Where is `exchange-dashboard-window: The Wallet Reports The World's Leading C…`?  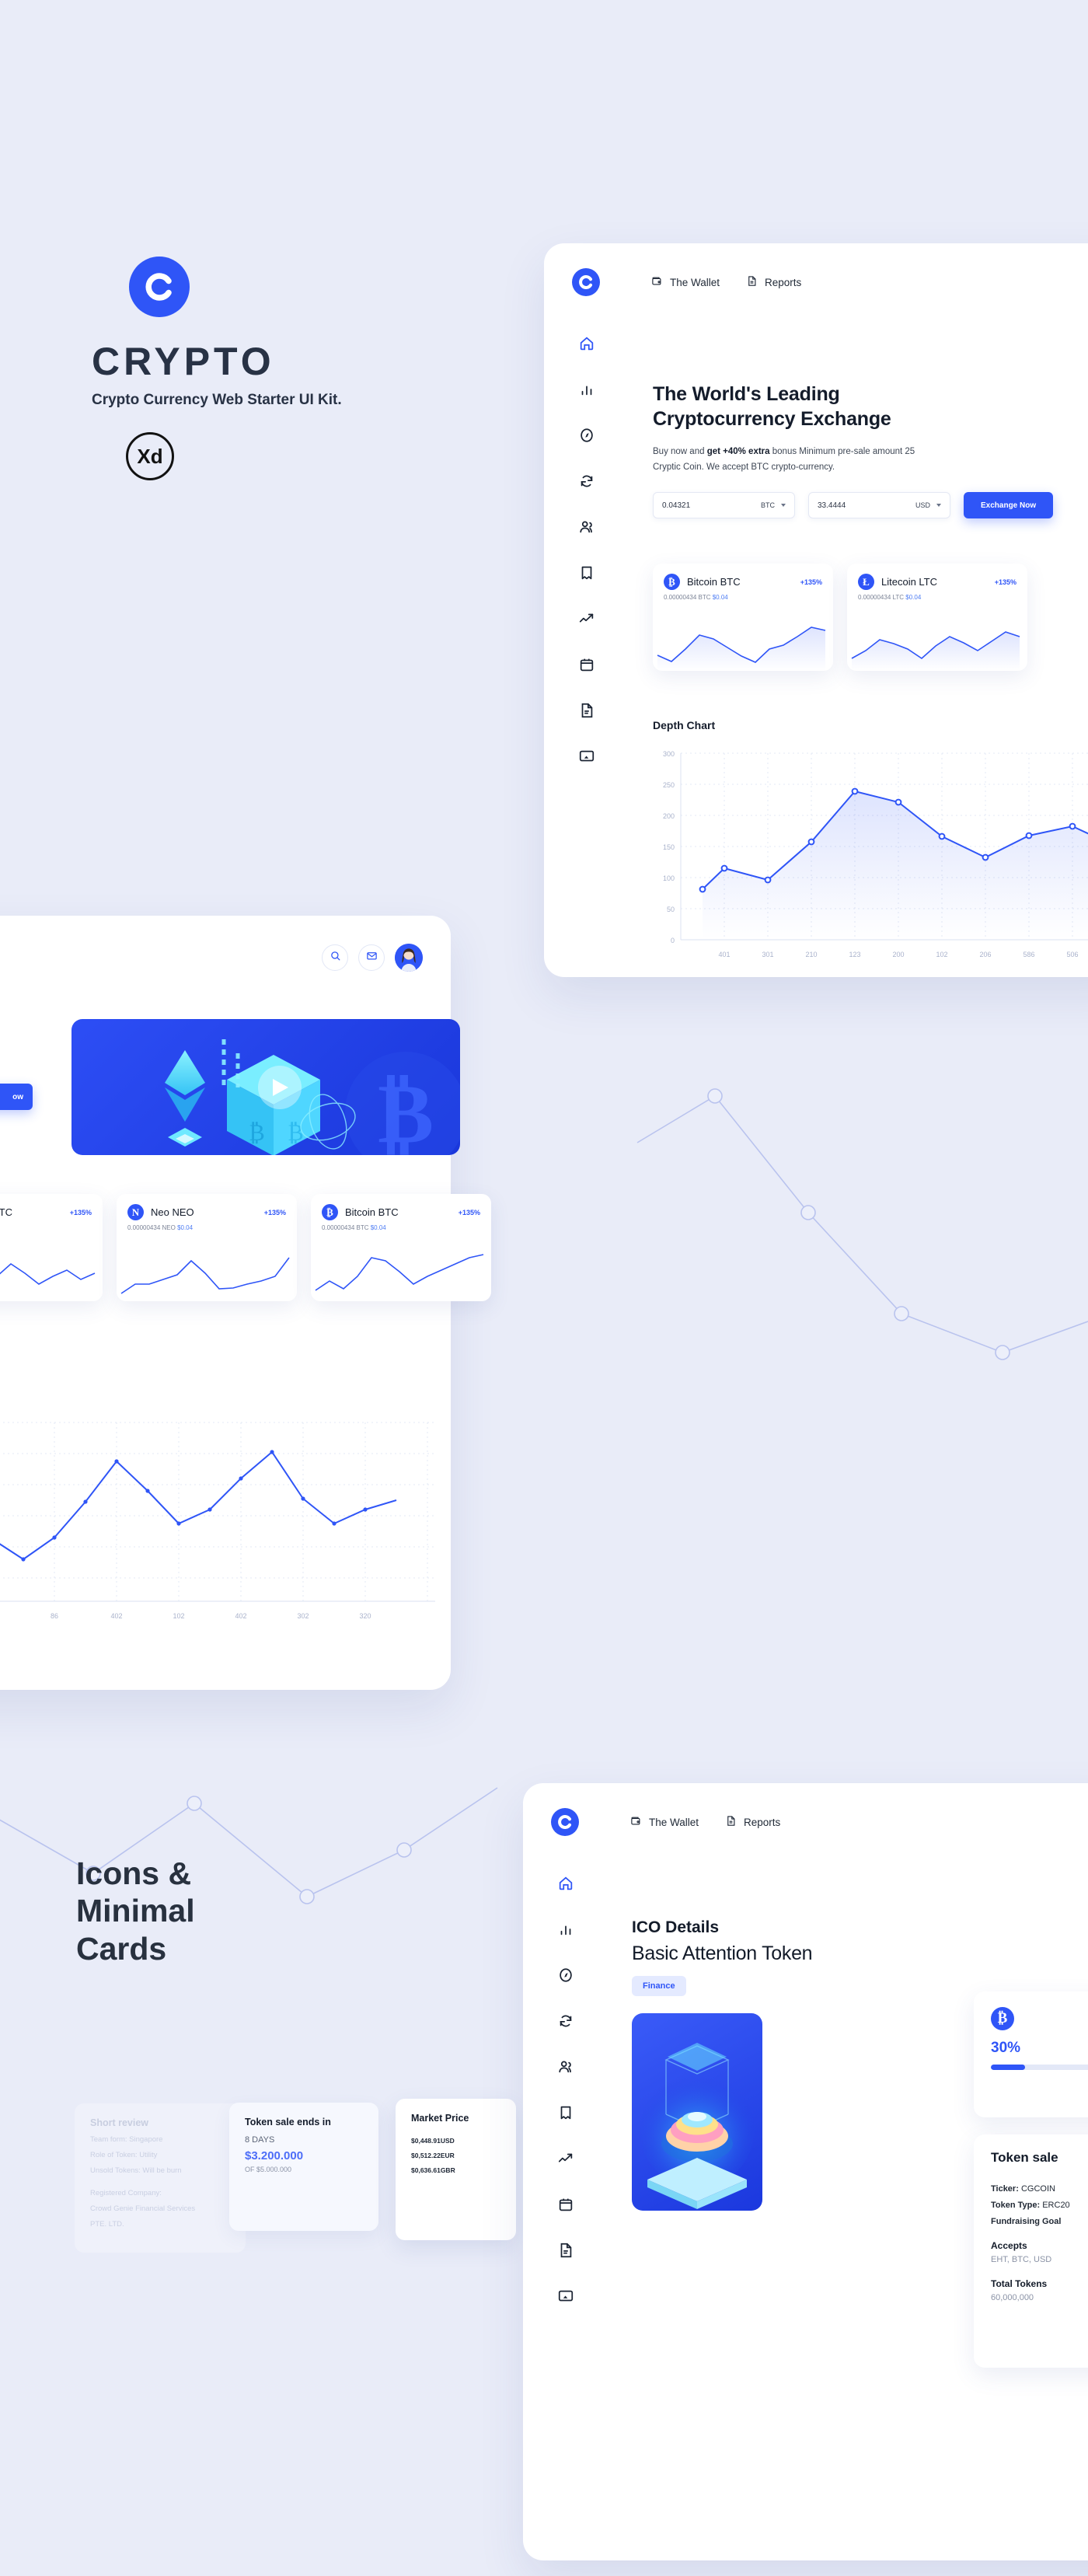 exchange-dashboard-window: The Wallet Reports The World's Leading C… is located at coordinates (816, 610).